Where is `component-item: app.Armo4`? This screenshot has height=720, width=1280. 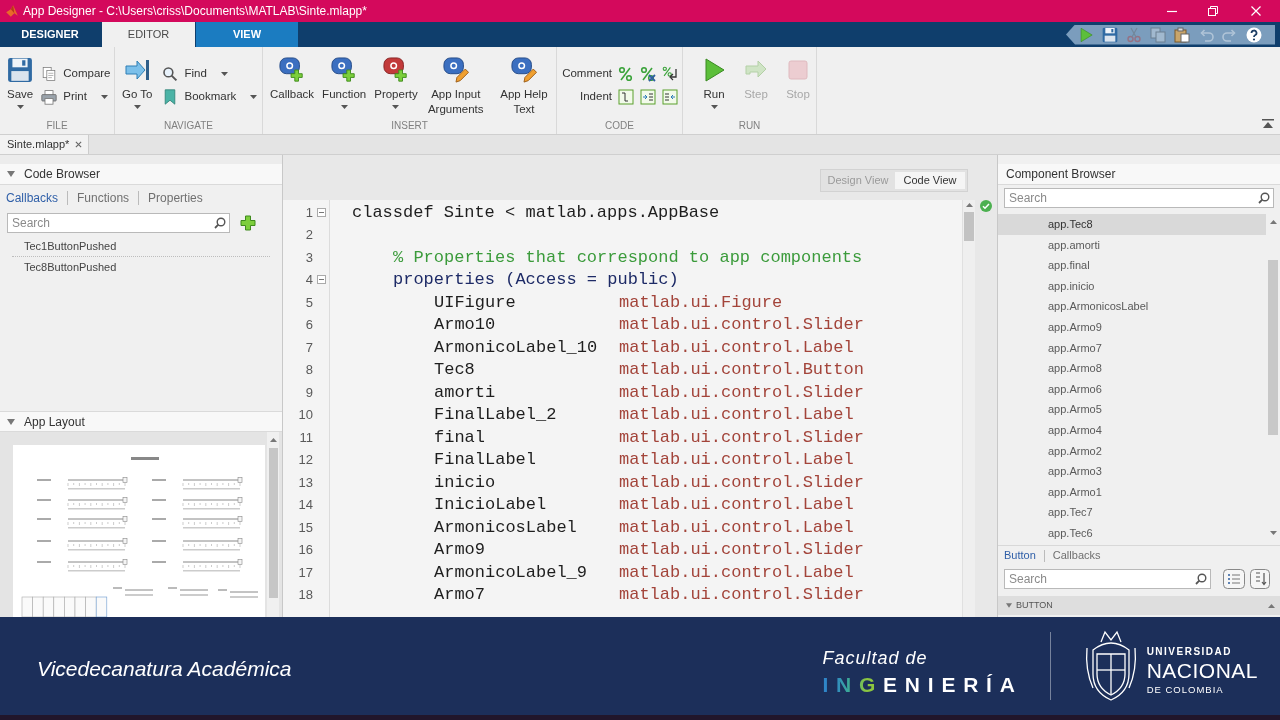
component-item: app.Armo4 is located at coordinates (1132, 430).